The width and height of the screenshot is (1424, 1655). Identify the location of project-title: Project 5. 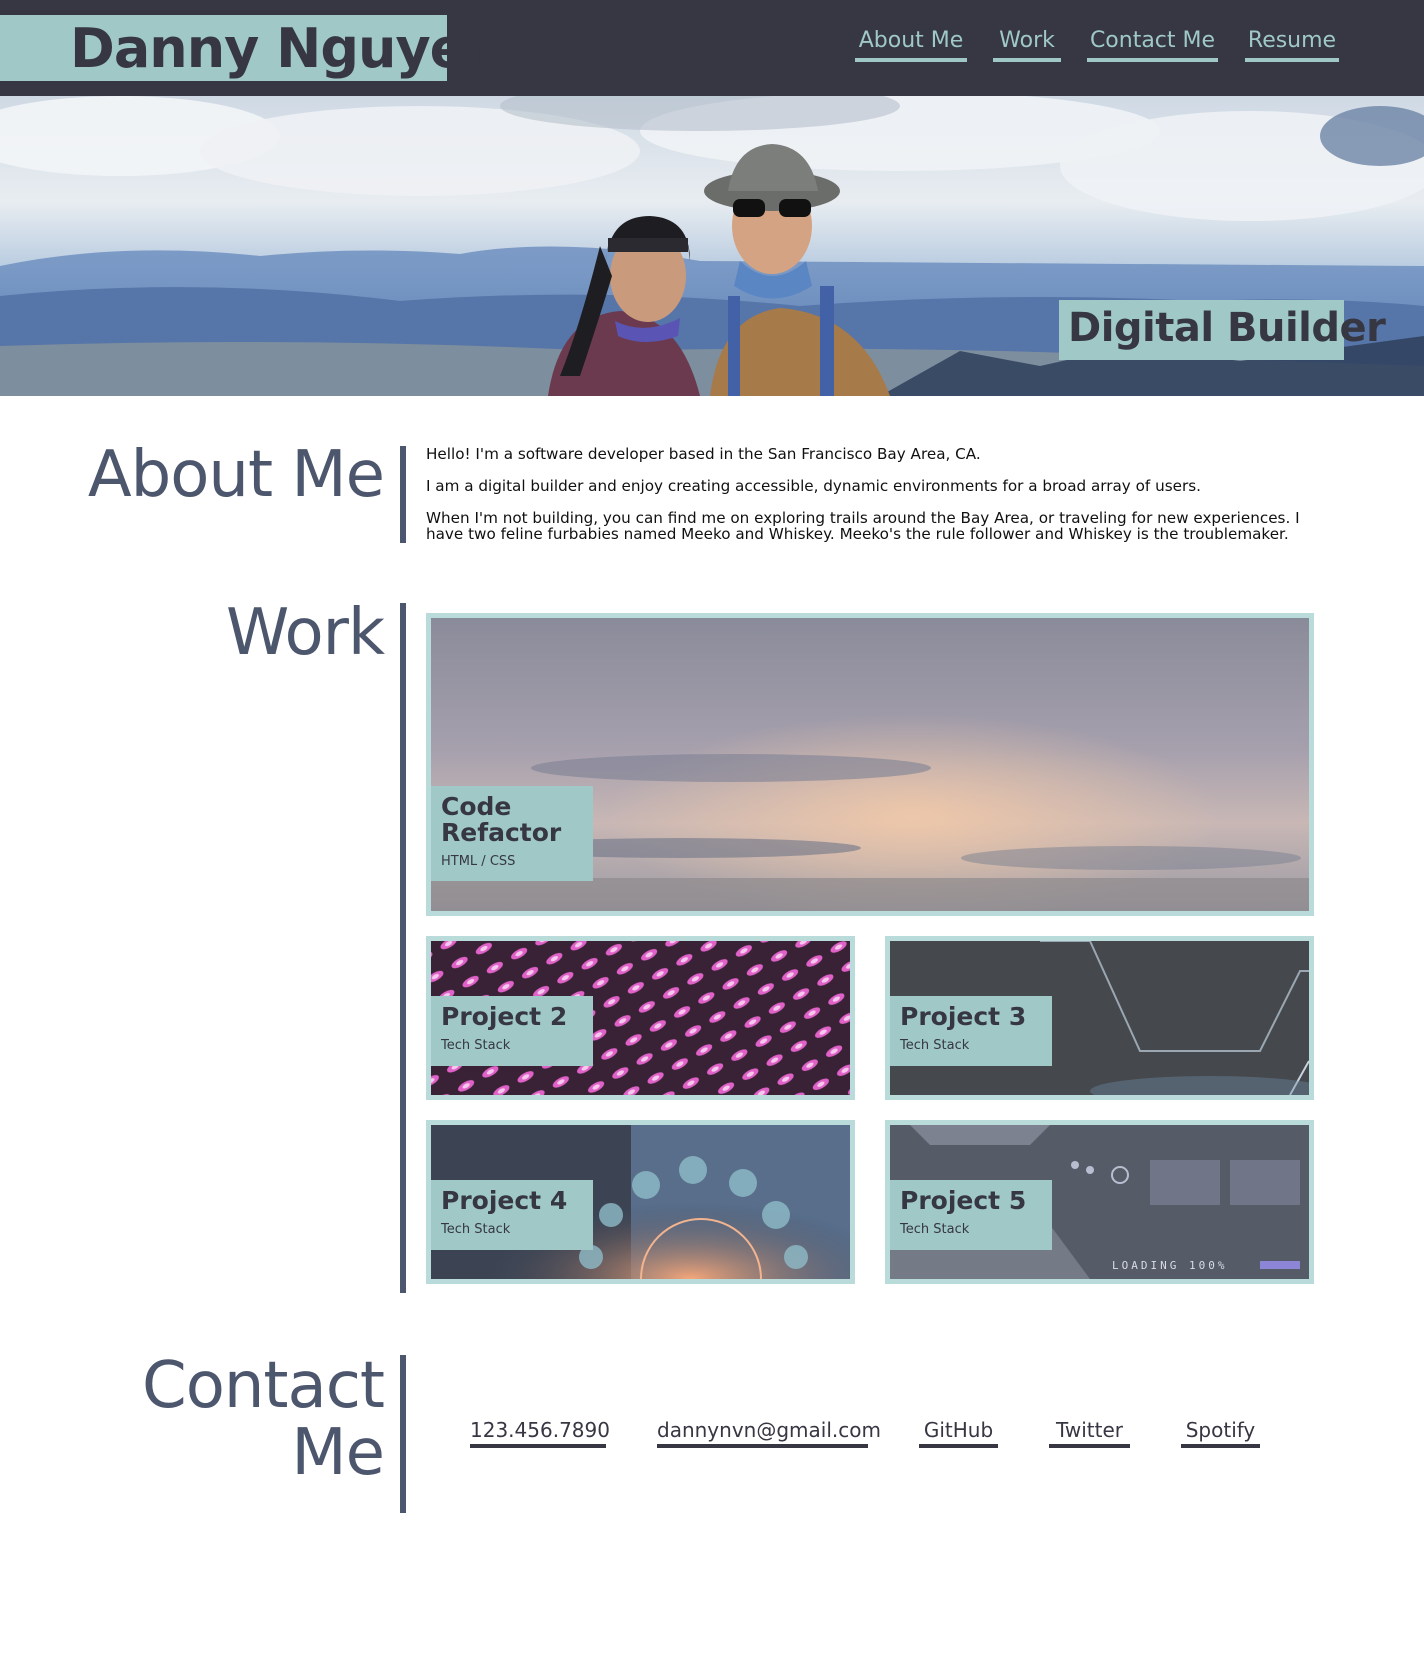
(963, 1200).